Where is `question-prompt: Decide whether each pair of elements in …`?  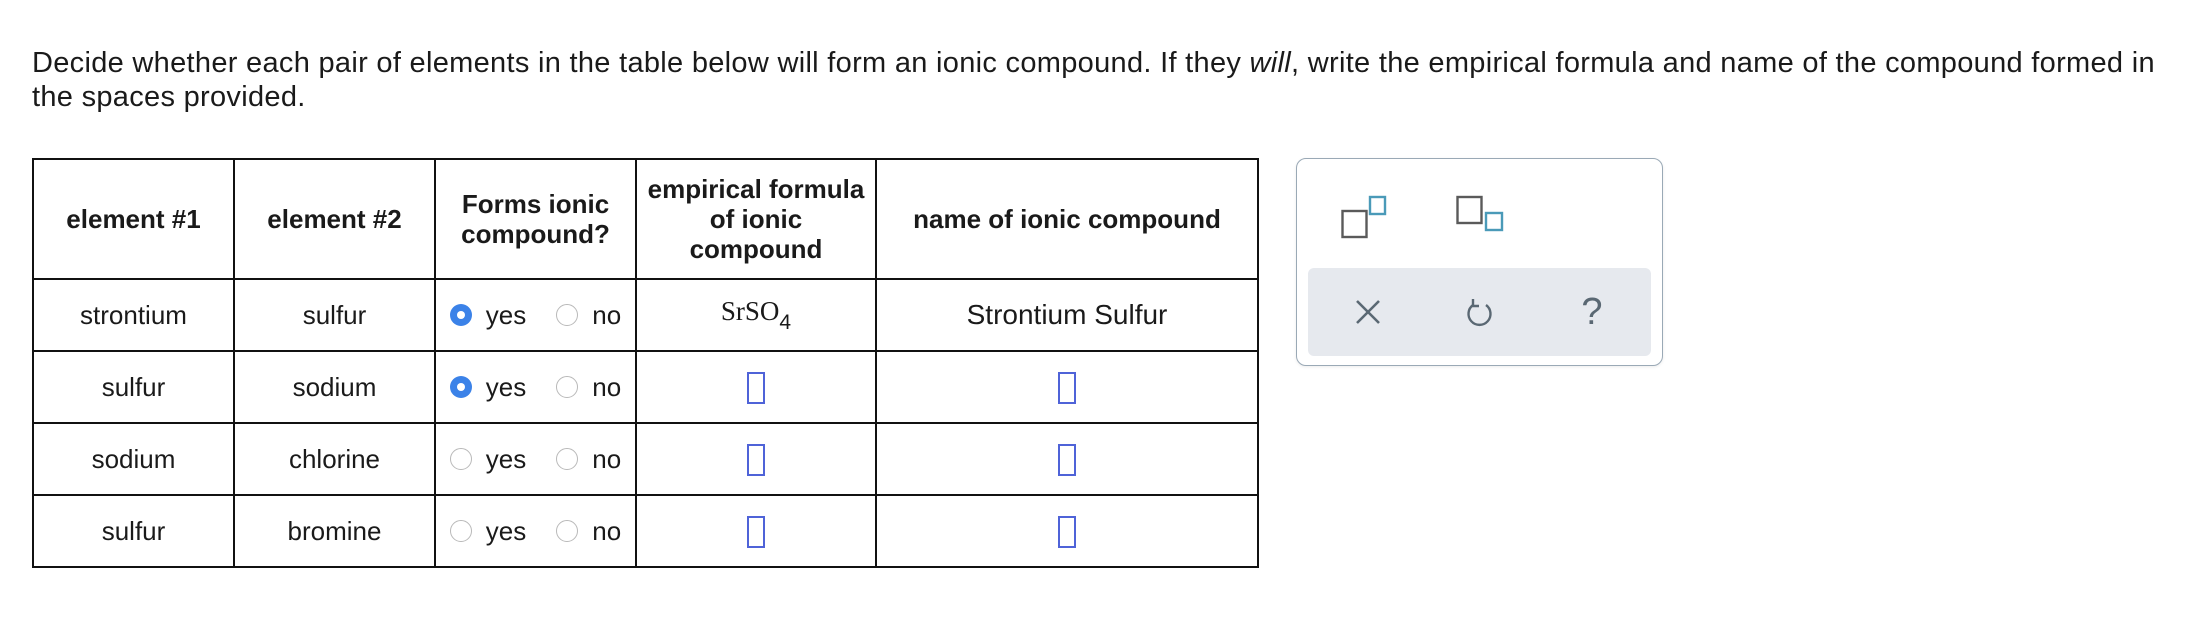
question-prompt: Decide whether each pair of elements in … is located at coordinates (1117, 80).